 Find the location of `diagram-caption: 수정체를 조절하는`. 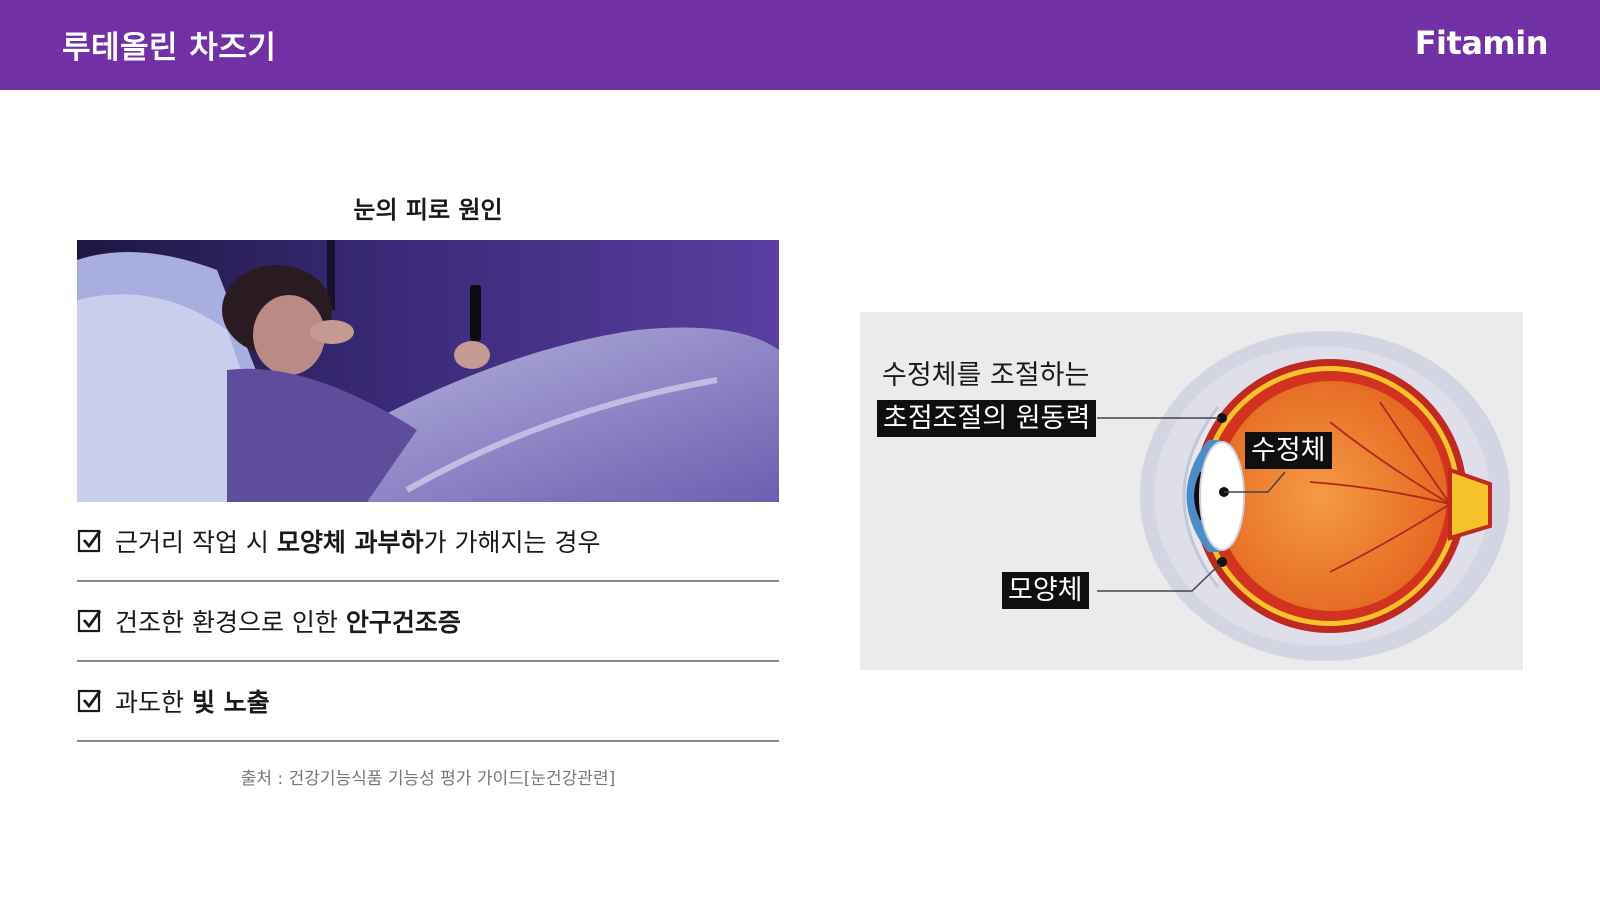

diagram-caption: 수정체를 조절하는 is located at coordinates (986, 375).